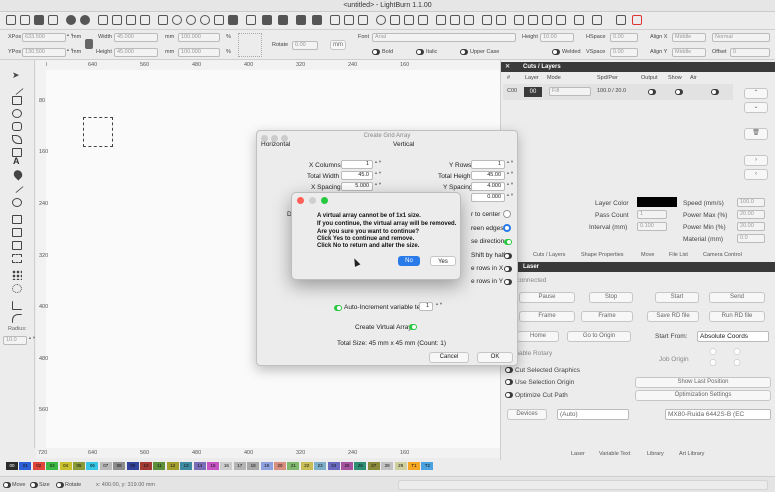 The width and height of the screenshot is (775, 492). What do you see at coordinates (395, 20) in the screenshot?
I see `align-left-icon` at bounding box center [395, 20].